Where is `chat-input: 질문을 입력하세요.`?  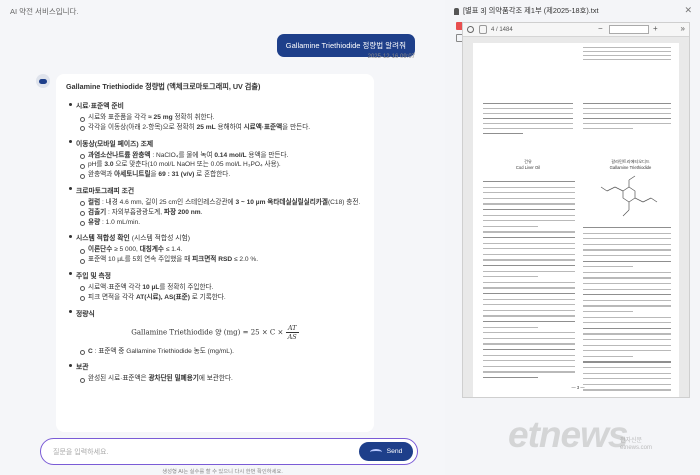
chat-input: 질문을 입력하세요. is located at coordinates (80, 452).